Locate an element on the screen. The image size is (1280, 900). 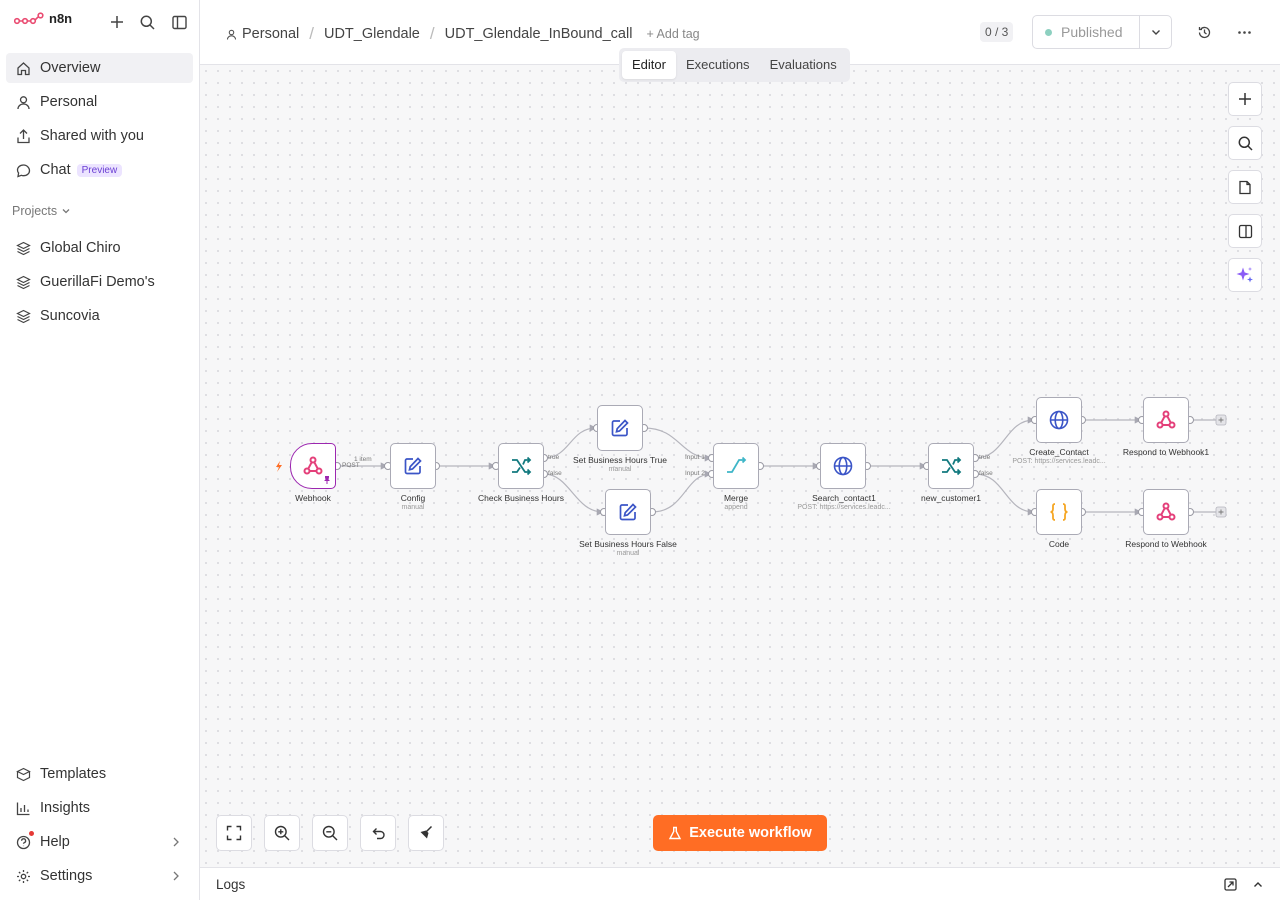
node-set-business-hours-false is located at coordinates (628, 512).